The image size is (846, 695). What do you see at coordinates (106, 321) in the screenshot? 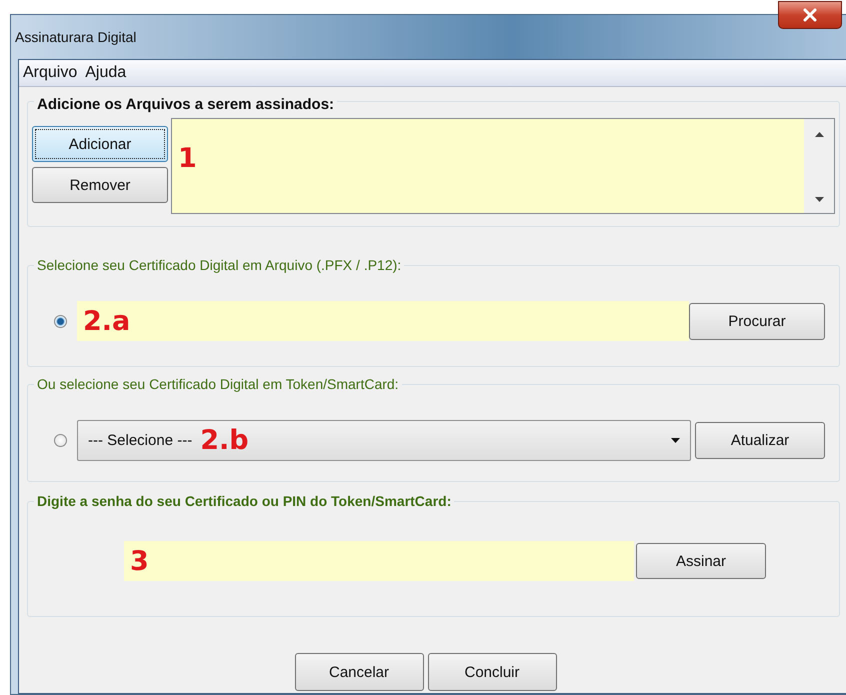
I see `annotation-number: 2.a` at bounding box center [106, 321].